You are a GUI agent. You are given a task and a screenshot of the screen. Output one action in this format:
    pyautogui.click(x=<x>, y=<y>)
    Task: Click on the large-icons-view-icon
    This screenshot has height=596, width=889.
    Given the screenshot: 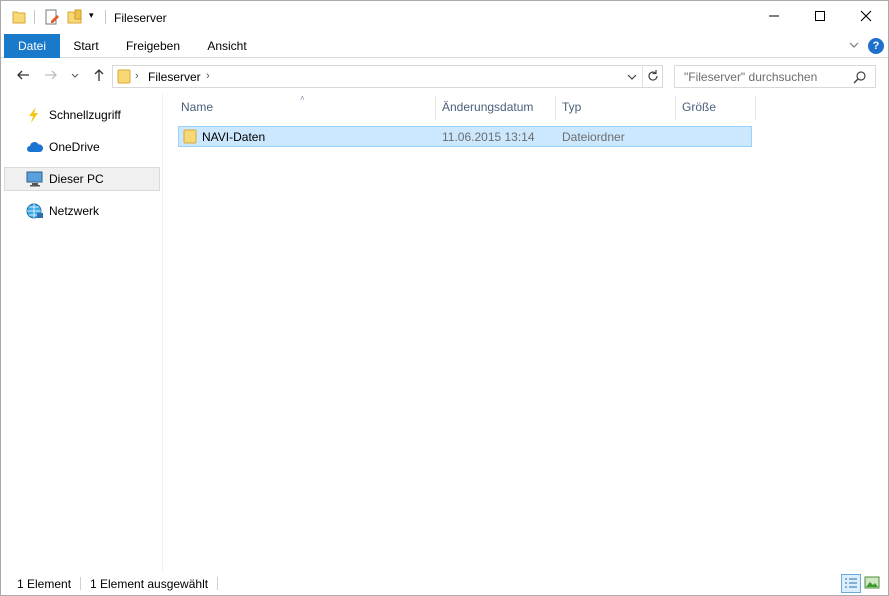 What is the action you would take?
    pyautogui.click(x=872, y=582)
    